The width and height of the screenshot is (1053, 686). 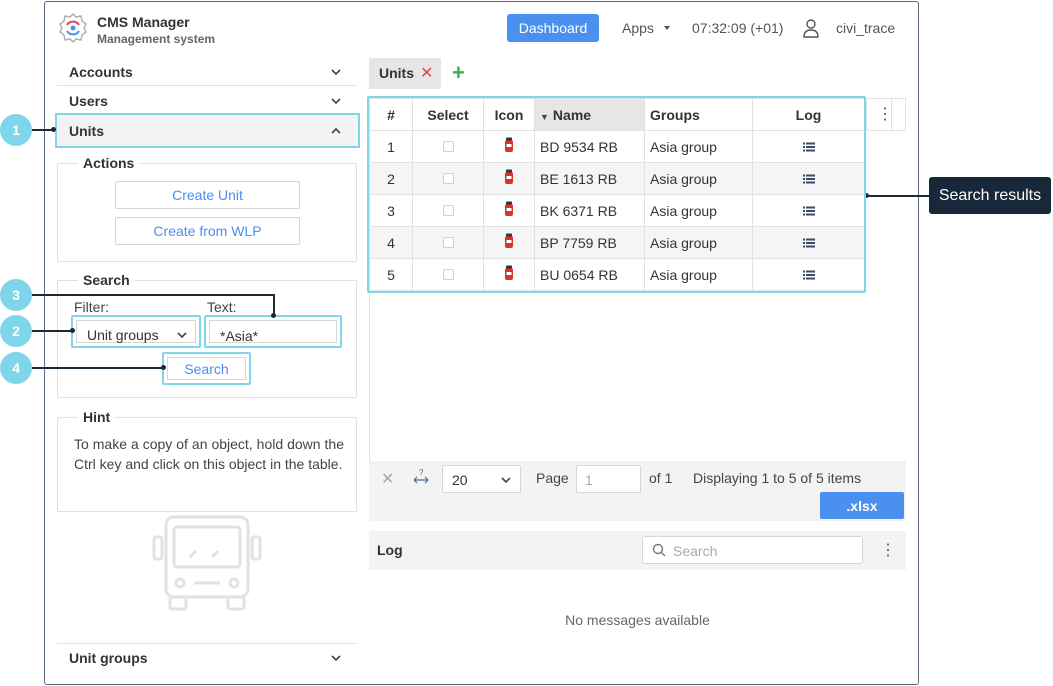 I want to click on chevron-up-icon, so click(x=336, y=130).